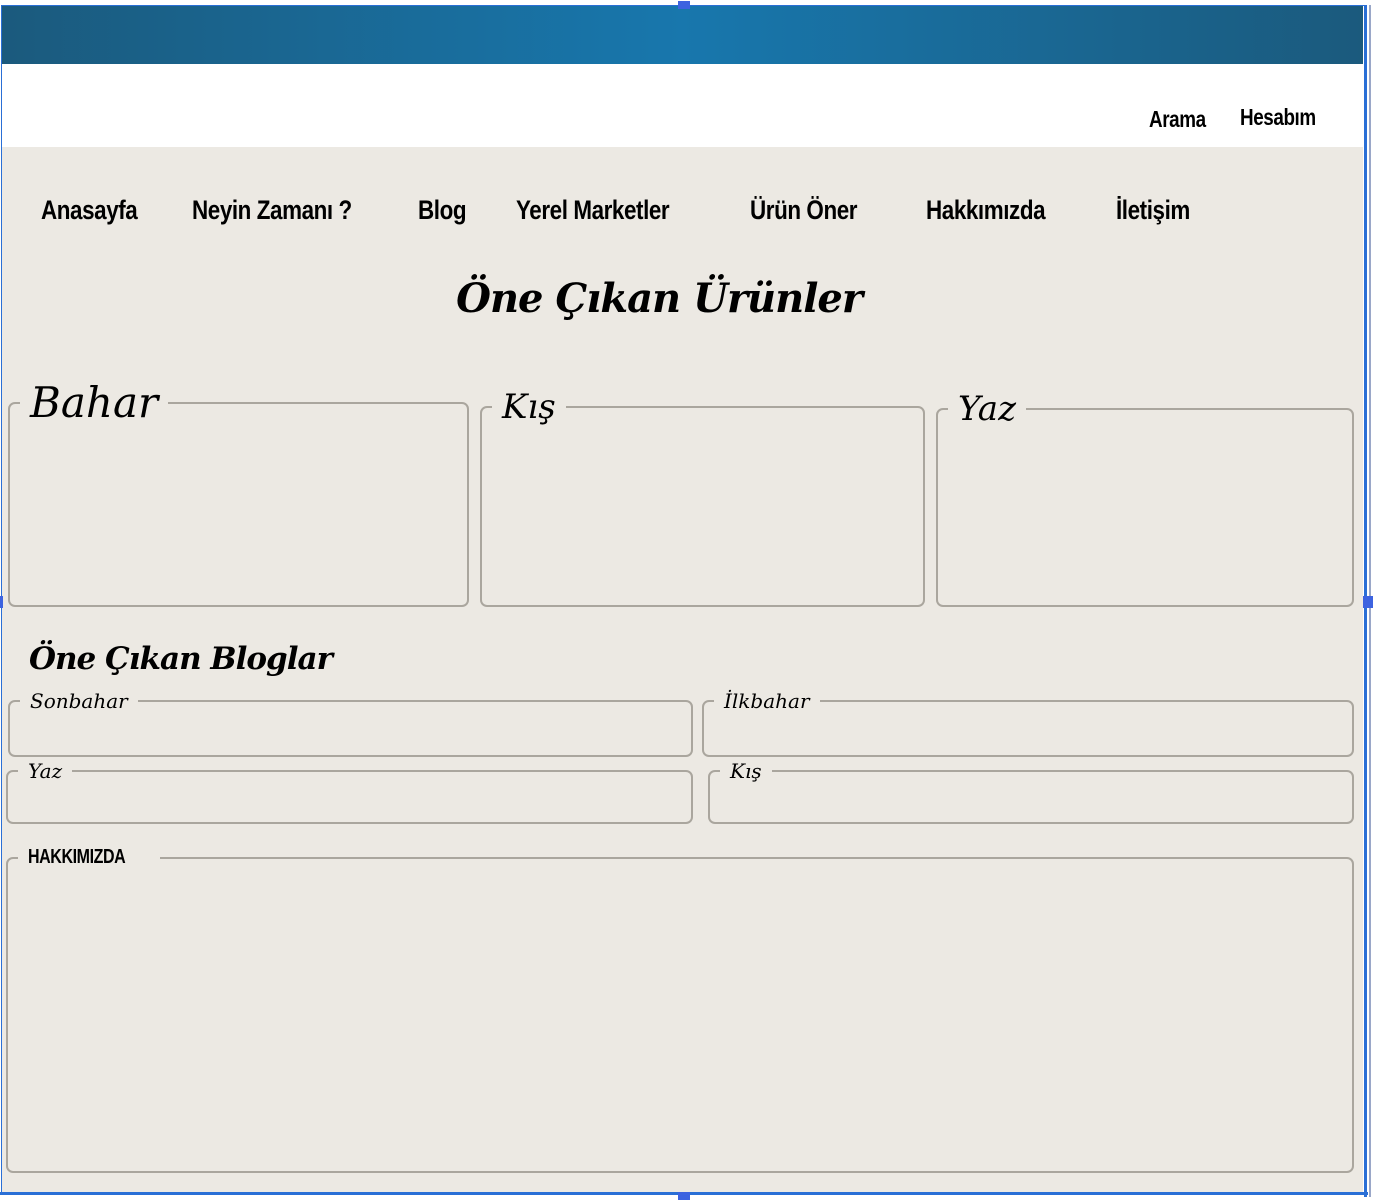  Describe the element at coordinates (684, 5) in the screenshot. I see `resize-handle-top` at that location.